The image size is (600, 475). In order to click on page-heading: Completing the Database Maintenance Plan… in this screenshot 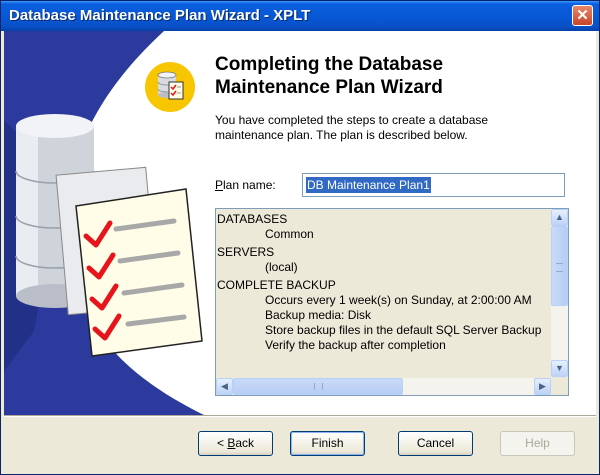, I will do `click(385, 76)`.